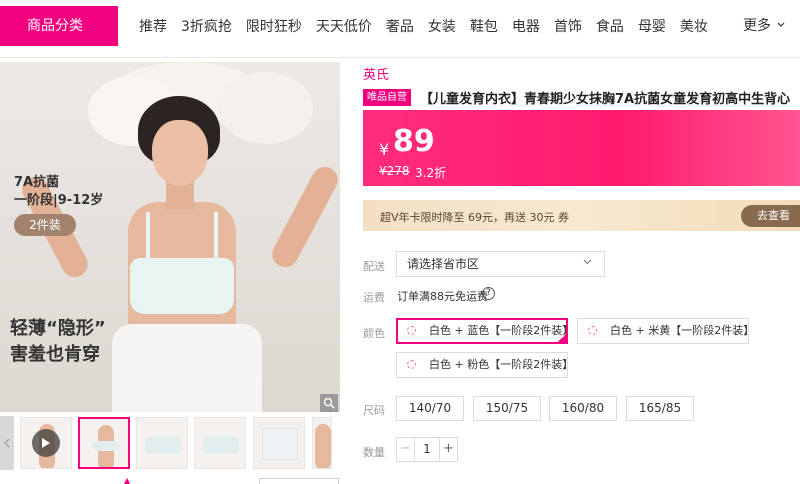 The height and width of the screenshot is (484, 800). What do you see at coordinates (376, 73) in the screenshot?
I see `brand-link: 英氏` at bounding box center [376, 73].